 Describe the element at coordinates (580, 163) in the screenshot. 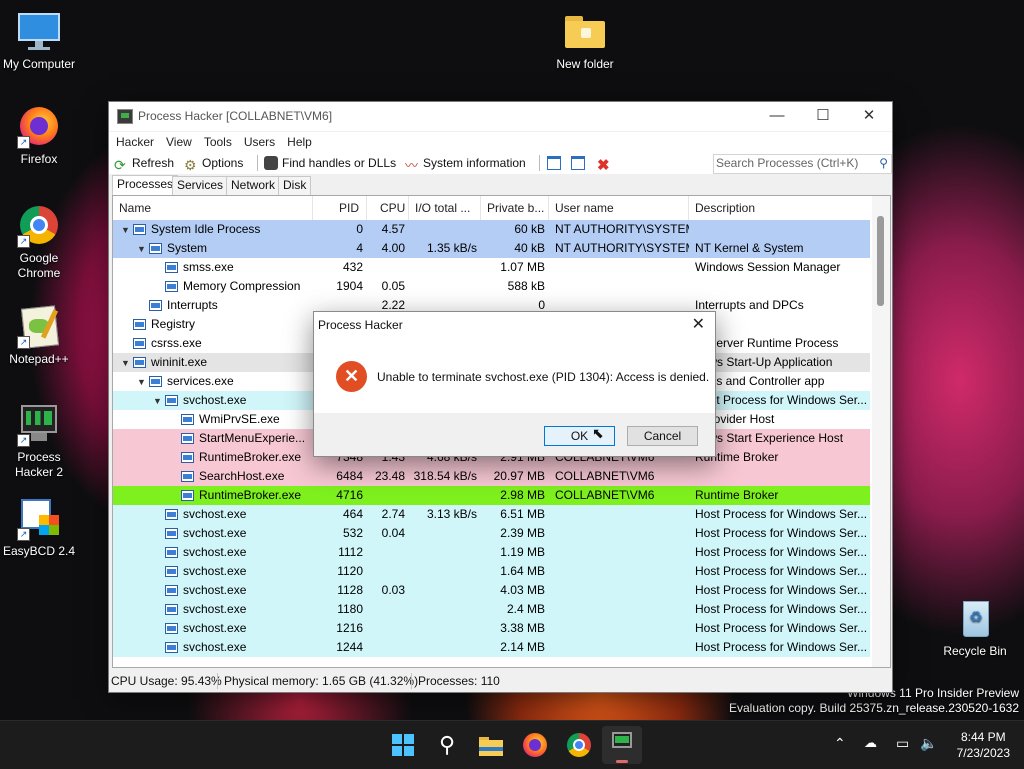

I see `find-window-button` at that location.